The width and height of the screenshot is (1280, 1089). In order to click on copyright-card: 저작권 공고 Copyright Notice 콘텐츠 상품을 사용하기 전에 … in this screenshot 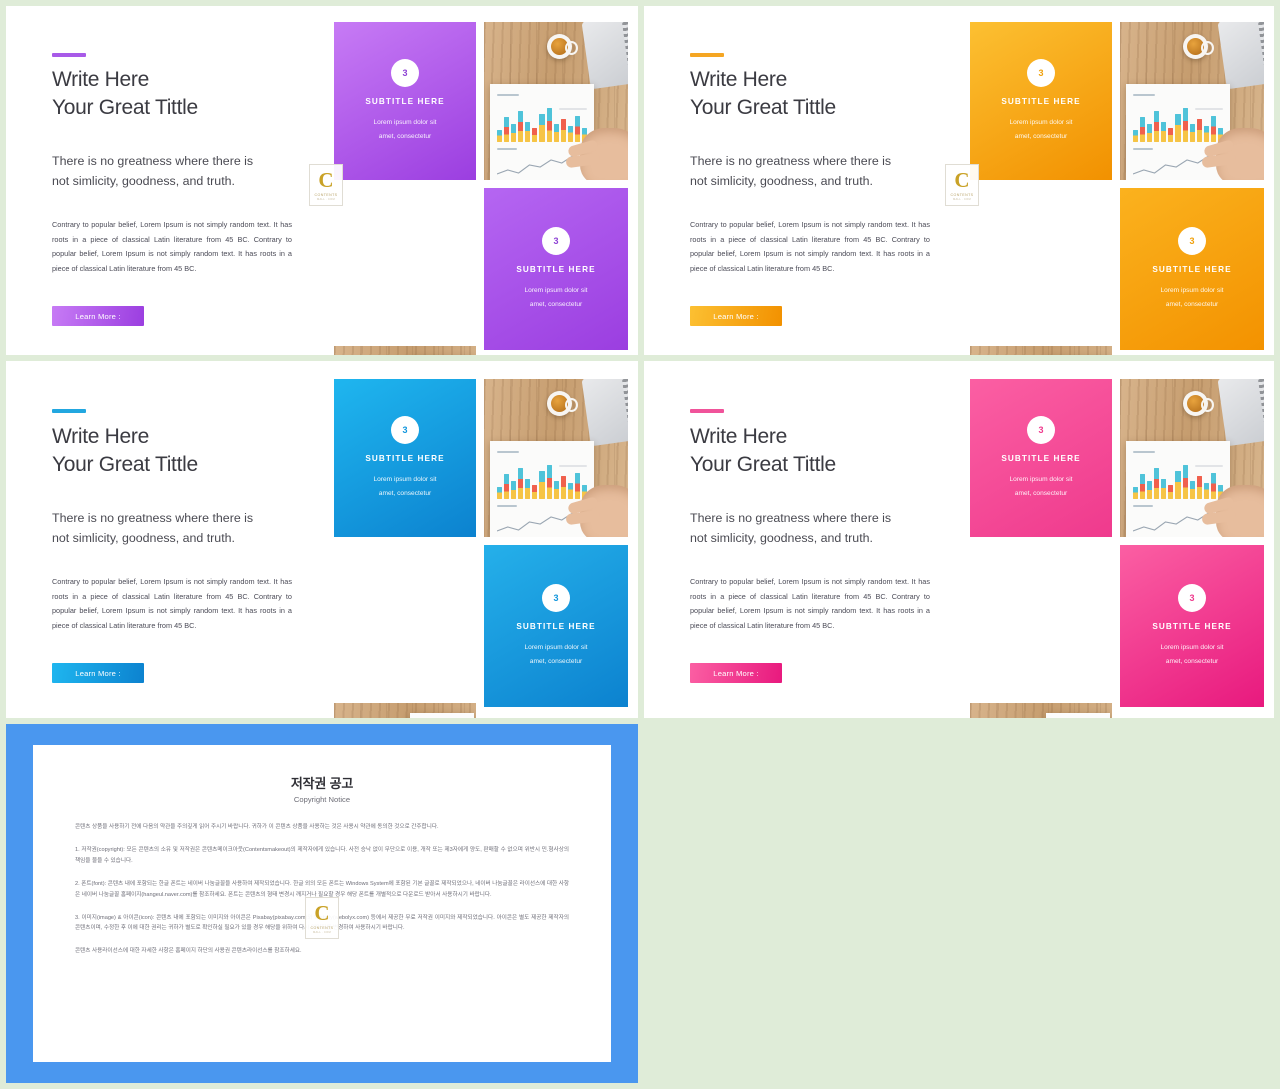, I will do `click(322, 903)`.